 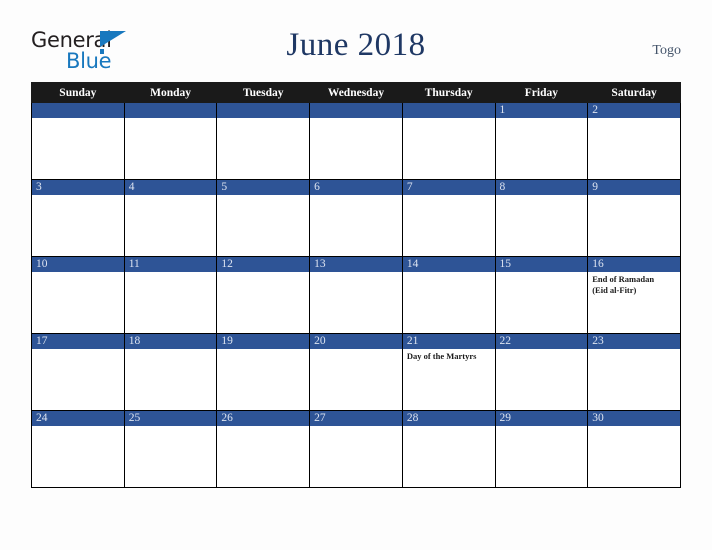 I want to click on day-number: 24, so click(x=78, y=418).